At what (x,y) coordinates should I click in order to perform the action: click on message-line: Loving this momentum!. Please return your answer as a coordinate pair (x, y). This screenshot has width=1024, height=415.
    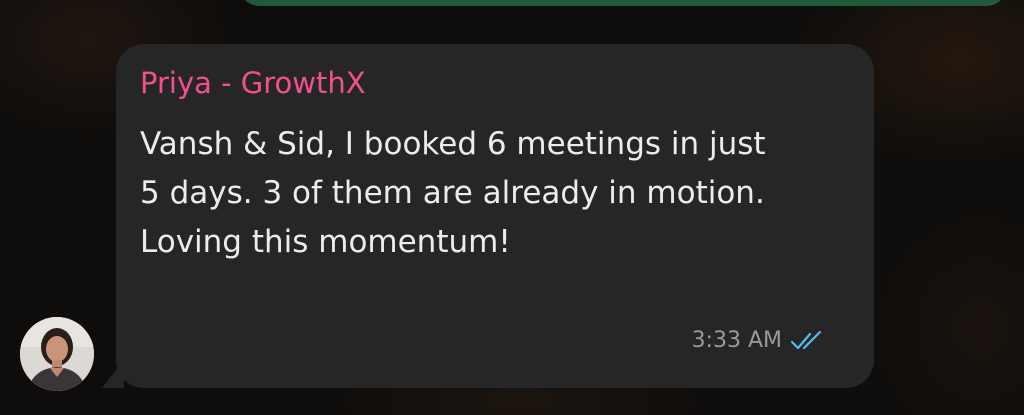
    Looking at the image, I should click on (325, 242).